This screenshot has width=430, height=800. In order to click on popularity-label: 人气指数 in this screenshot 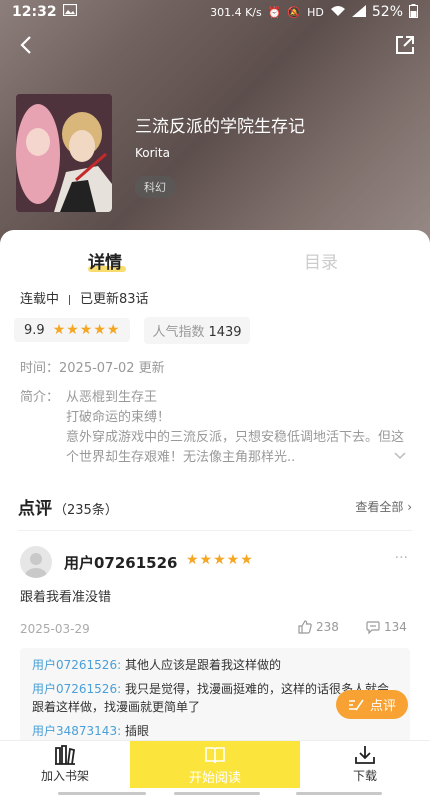, I will do `click(178, 332)`.